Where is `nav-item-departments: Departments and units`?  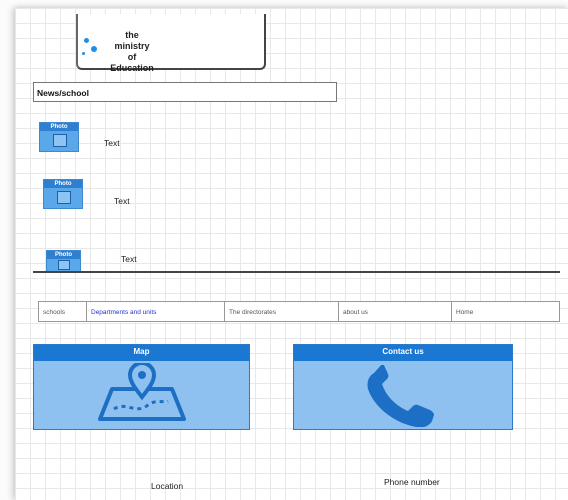 nav-item-departments: Departments and units is located at coordinates (156, 311).